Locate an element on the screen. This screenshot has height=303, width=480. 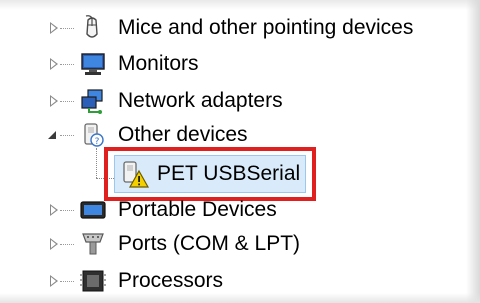
monitor-icon is located at coordinates (92, 64).